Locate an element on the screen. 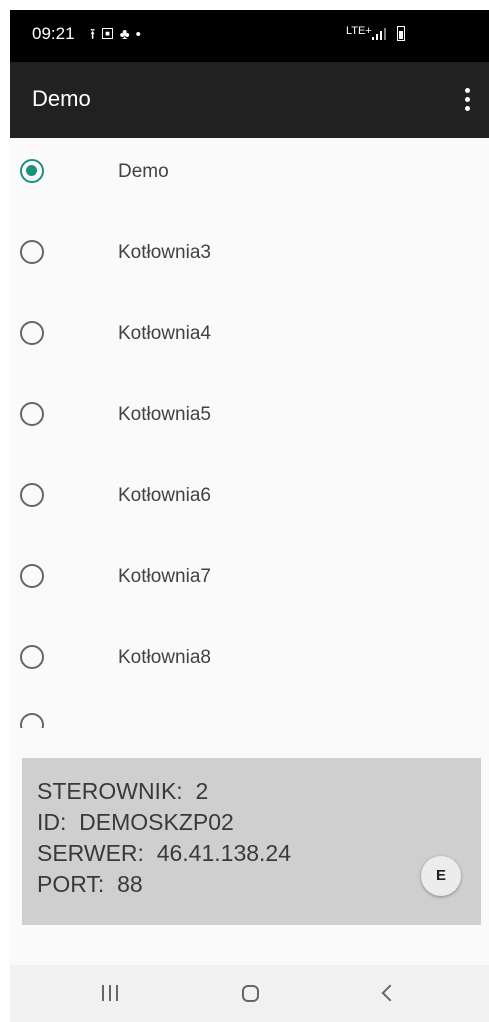  radio-button-checked is located at coordinates (32, 171).